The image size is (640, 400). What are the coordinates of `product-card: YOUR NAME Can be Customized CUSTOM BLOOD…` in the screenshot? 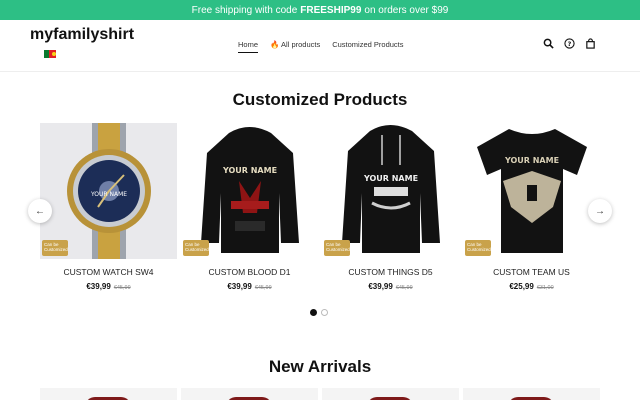 It's located at (249, 207).